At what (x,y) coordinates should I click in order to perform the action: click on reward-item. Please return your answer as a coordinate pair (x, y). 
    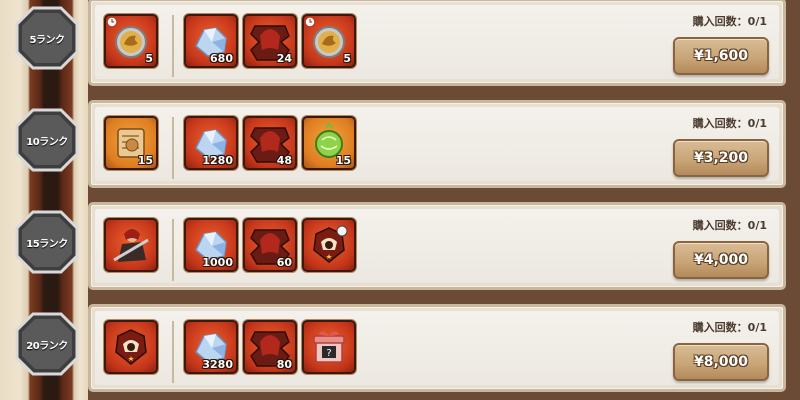
    Looking at the image, I should click on (329, 245).